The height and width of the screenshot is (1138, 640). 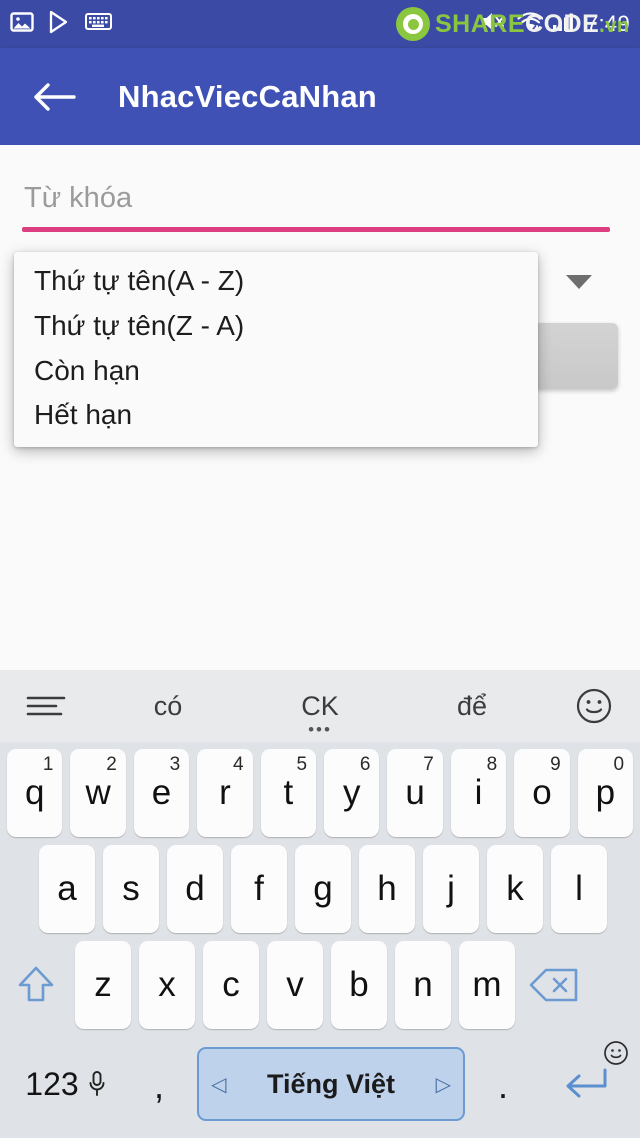 I want to click on search-input, so click(x=316, y=203).